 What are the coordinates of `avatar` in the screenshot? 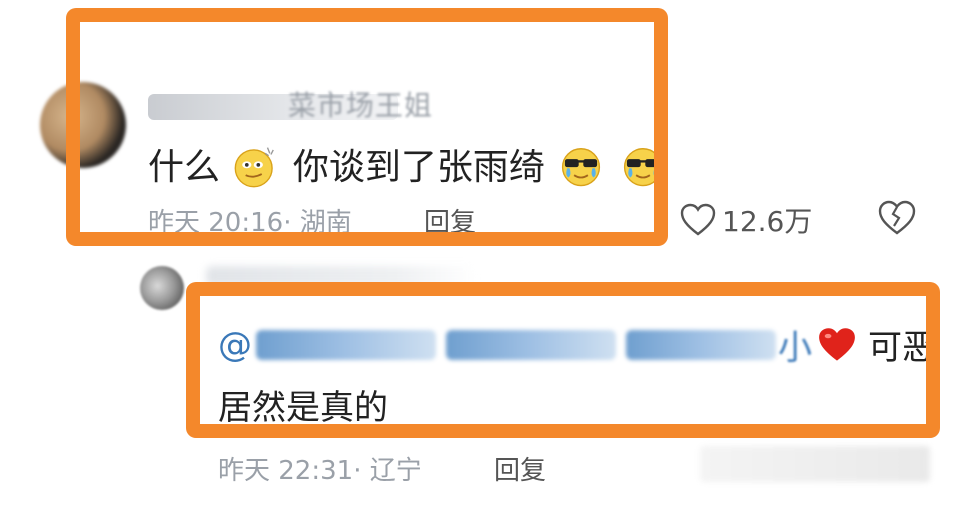 It's located at (162, 288).